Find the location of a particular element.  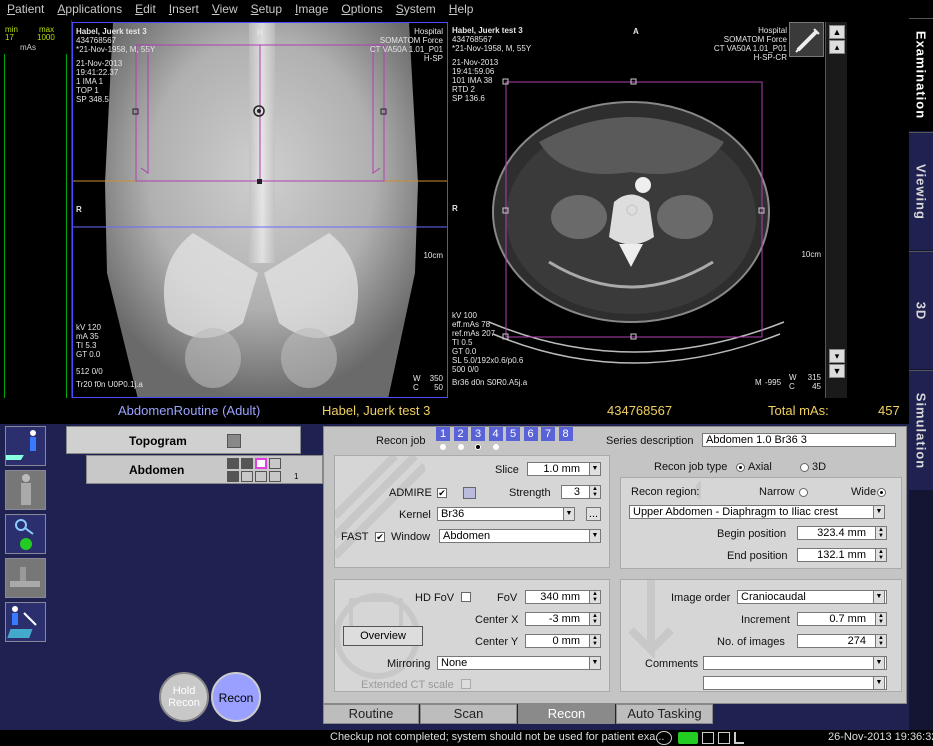

3d-radio is located at coordinates (804, 467).